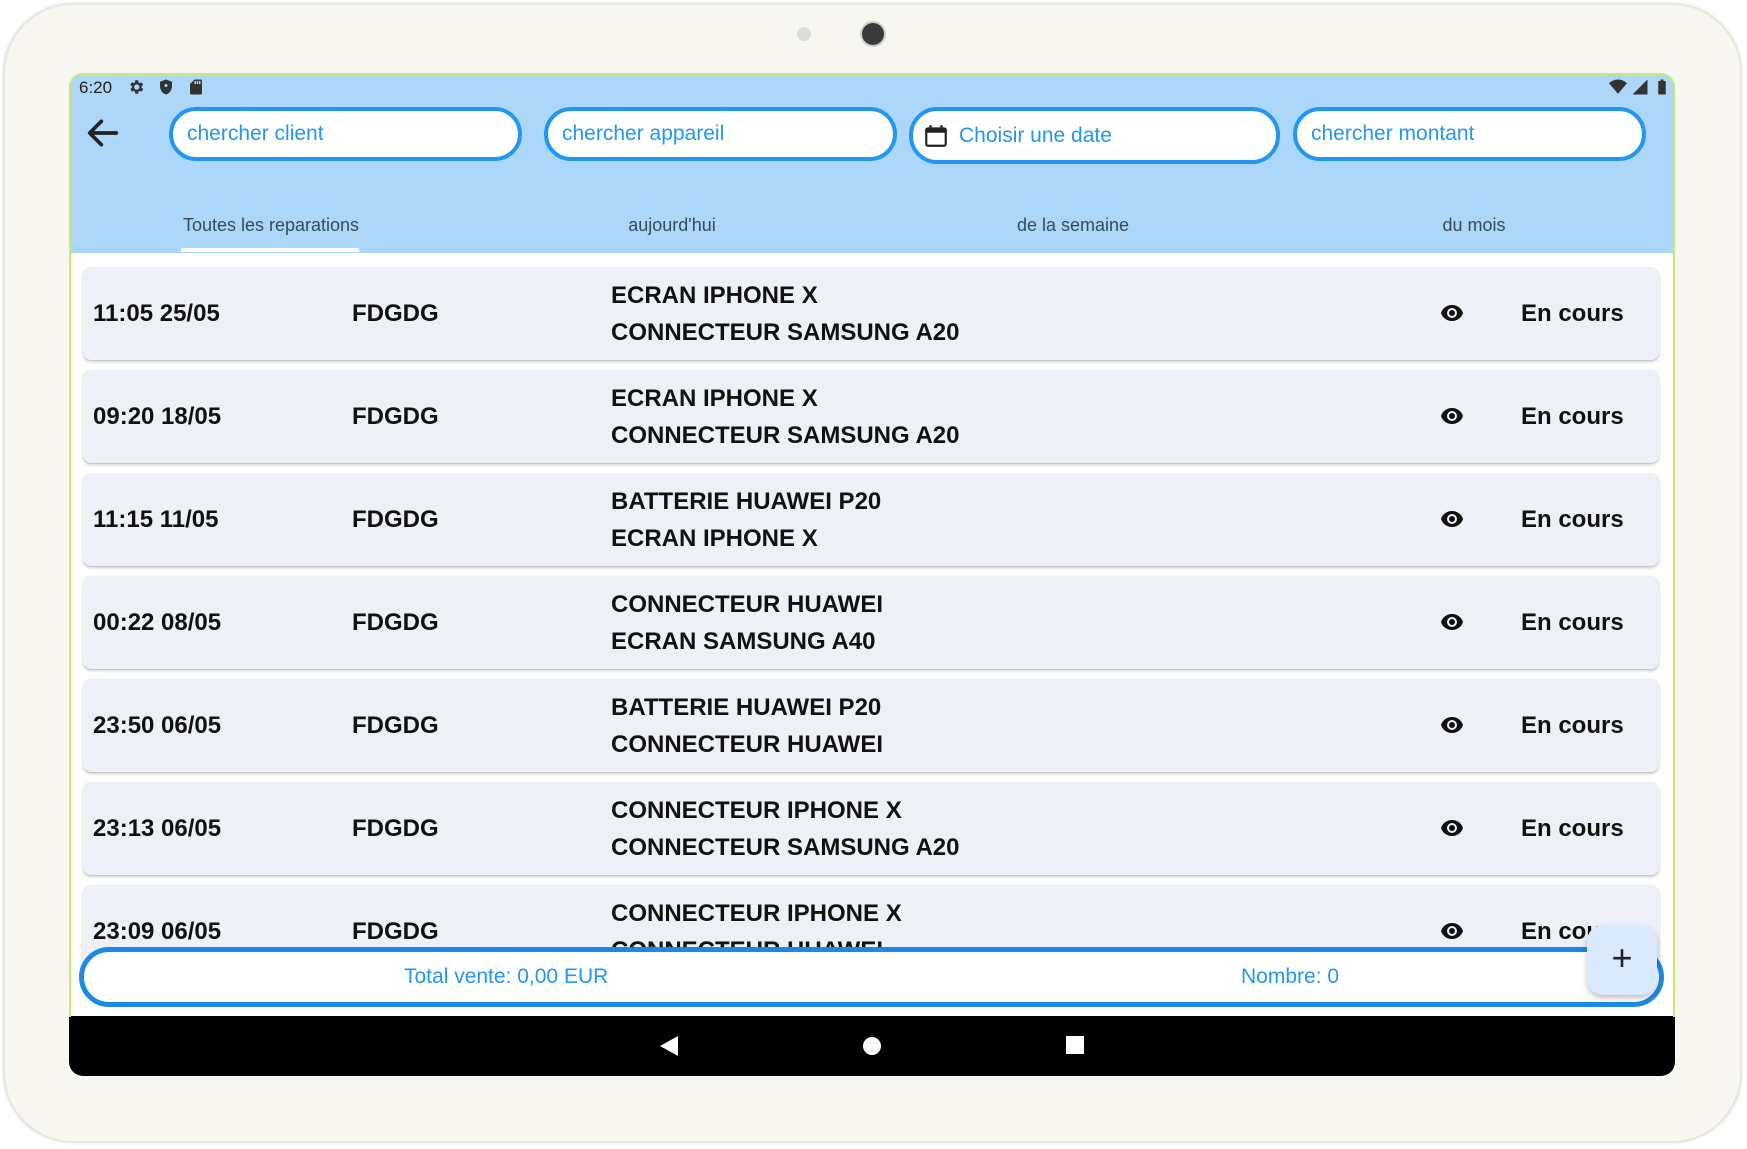 The image size is (1747, 1149). I want to click on android-nav-bar, so click(872, 1046).